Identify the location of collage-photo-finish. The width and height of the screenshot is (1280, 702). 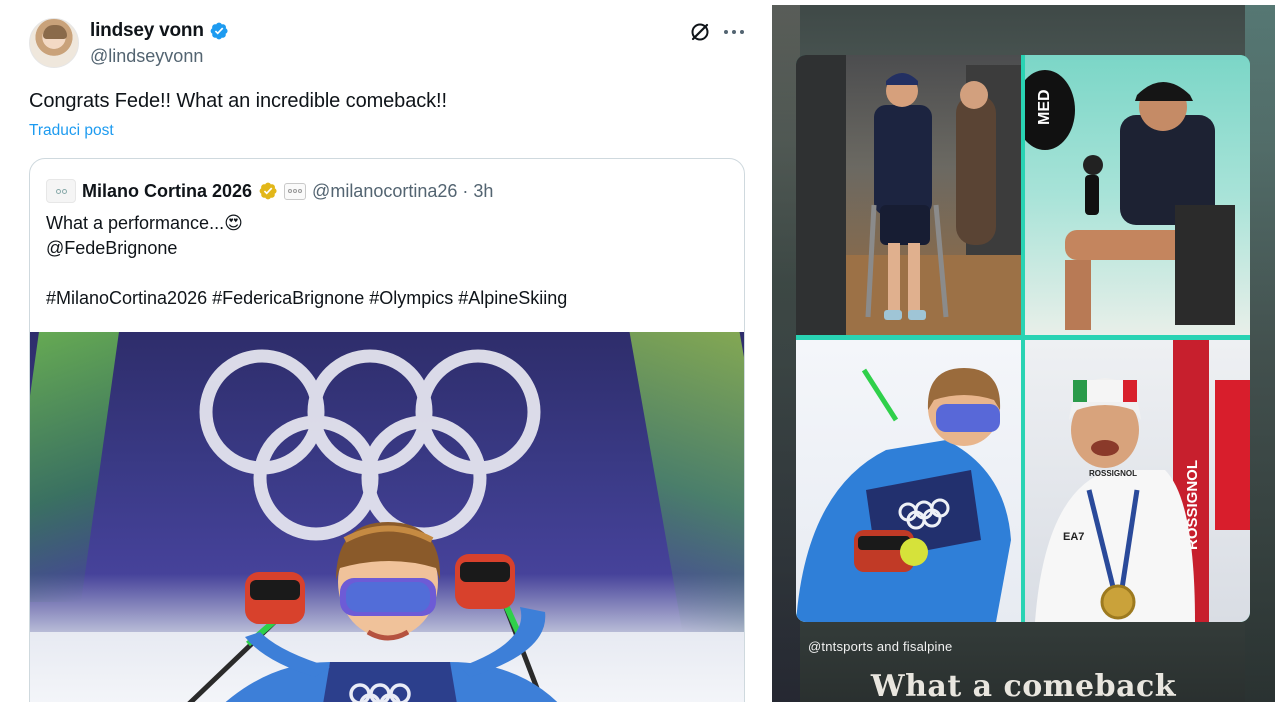
(908, 481).